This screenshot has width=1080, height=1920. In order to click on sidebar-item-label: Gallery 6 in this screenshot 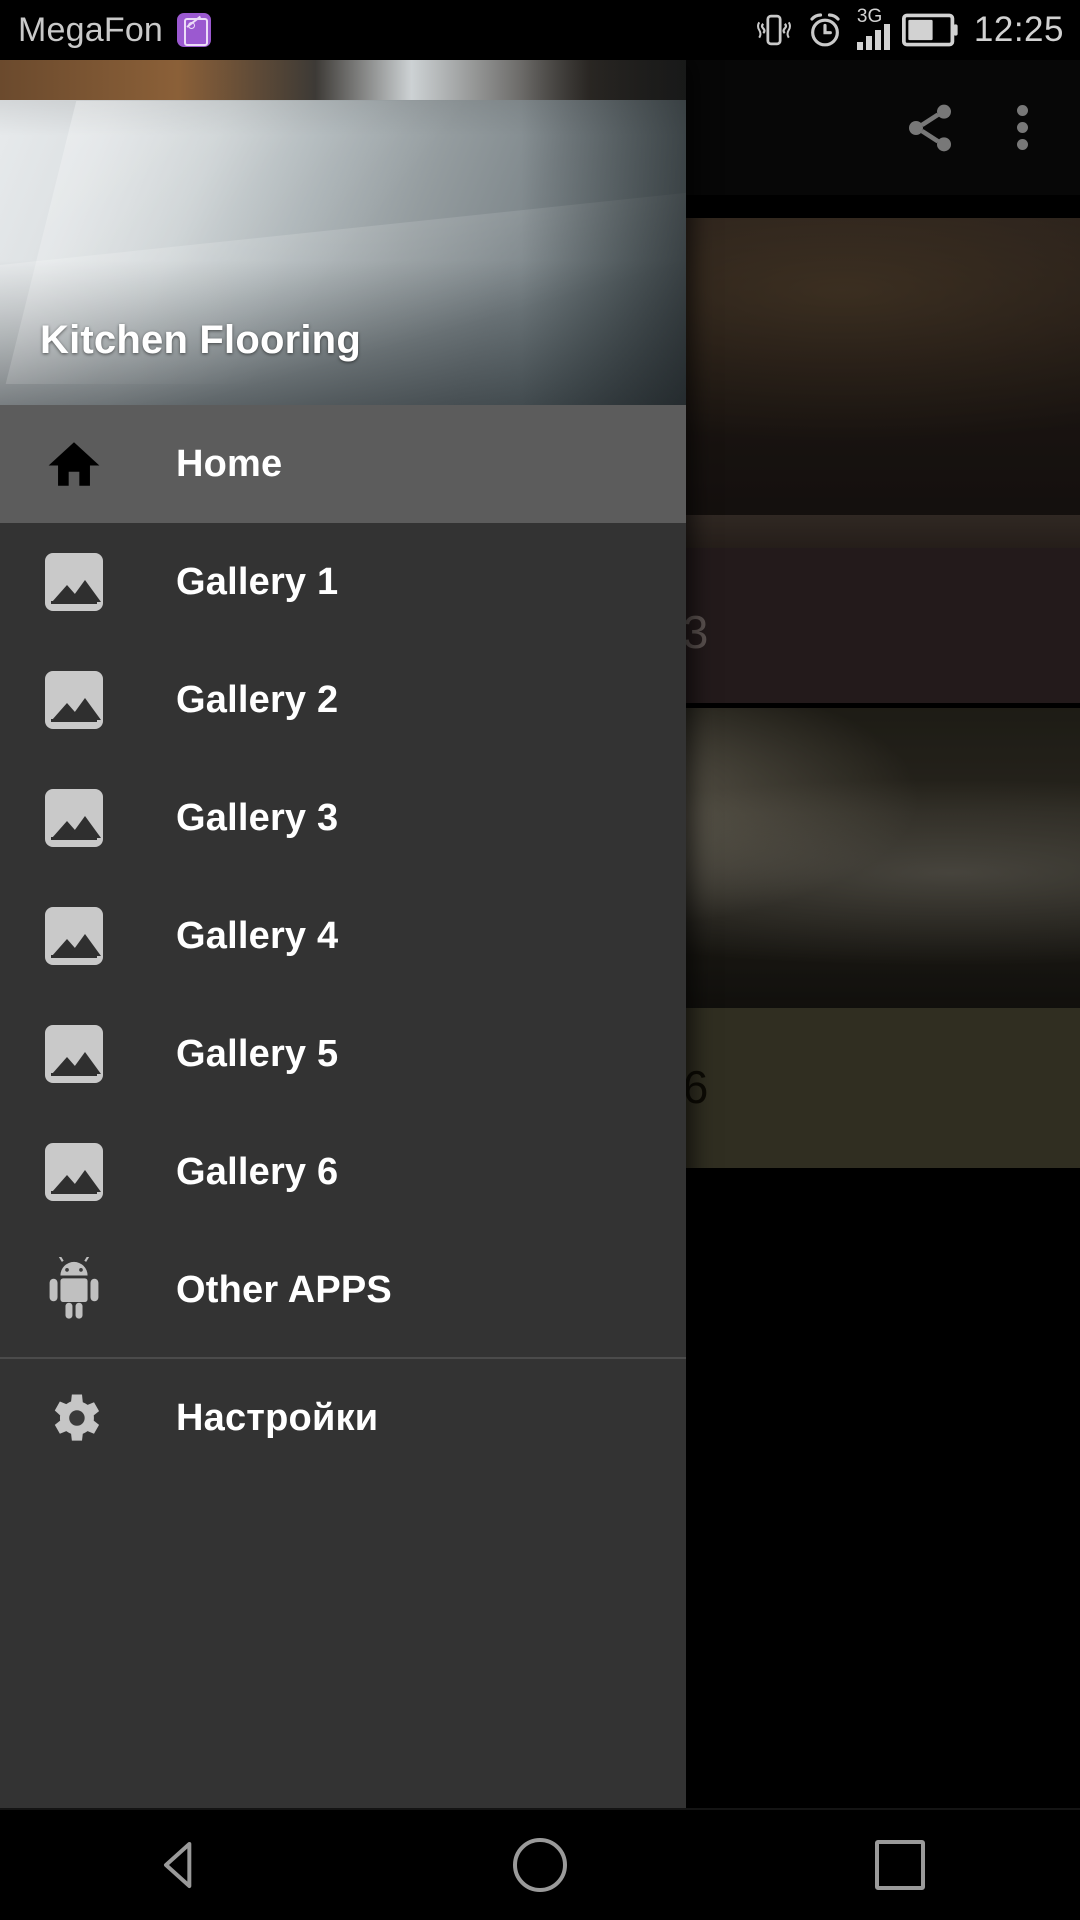, I will do `click(257, 1171)`.